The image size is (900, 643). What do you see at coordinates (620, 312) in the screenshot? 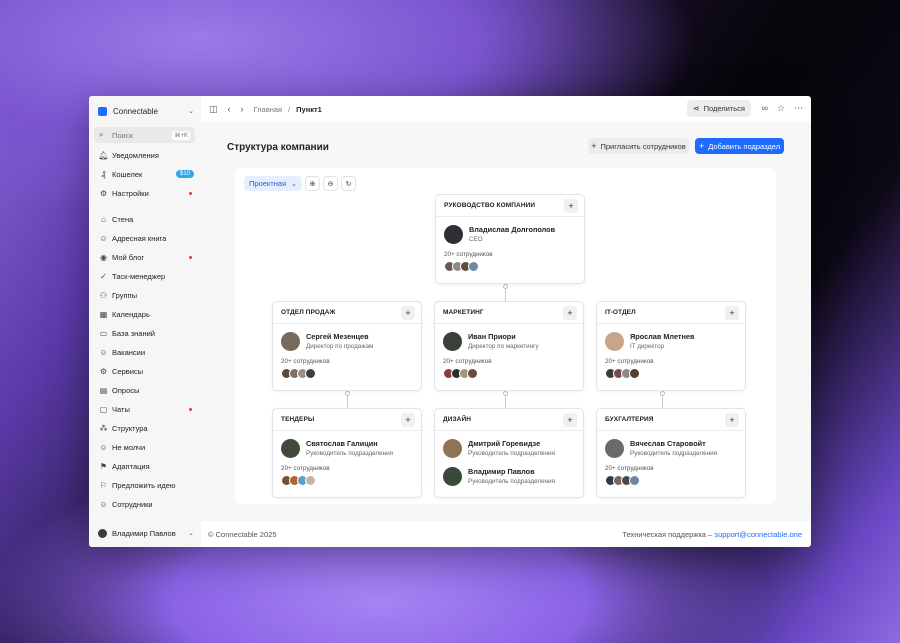
I see `card-title: IT-ОТДЕЛ` at bounding box center [620, 312].